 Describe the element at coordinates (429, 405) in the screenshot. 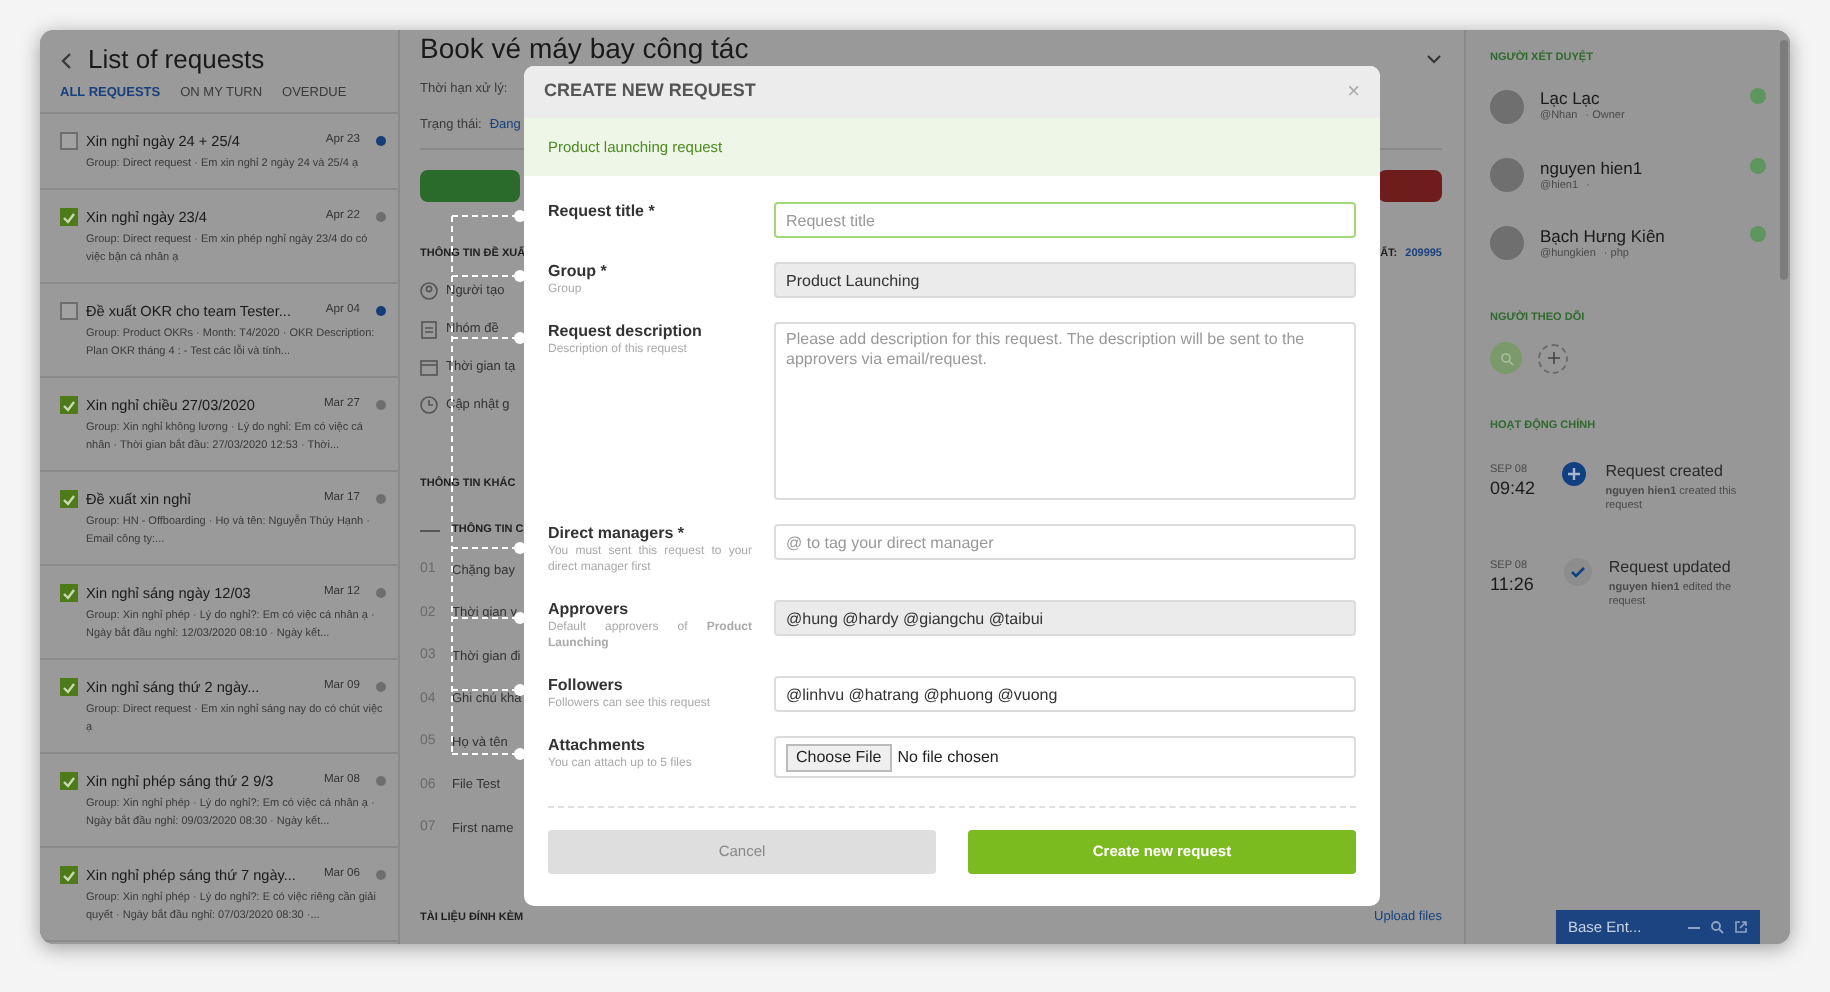

I see `clock-icon` at that location.